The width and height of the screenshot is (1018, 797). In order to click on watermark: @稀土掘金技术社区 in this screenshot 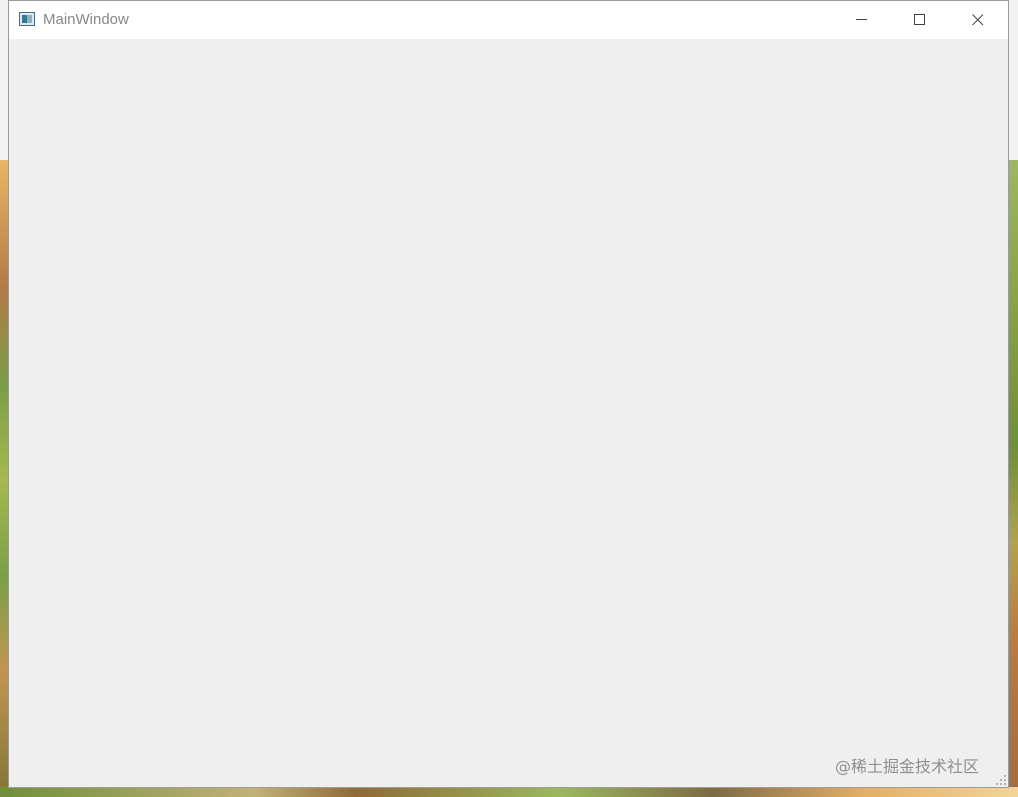, I will do `click(907, 766)`.